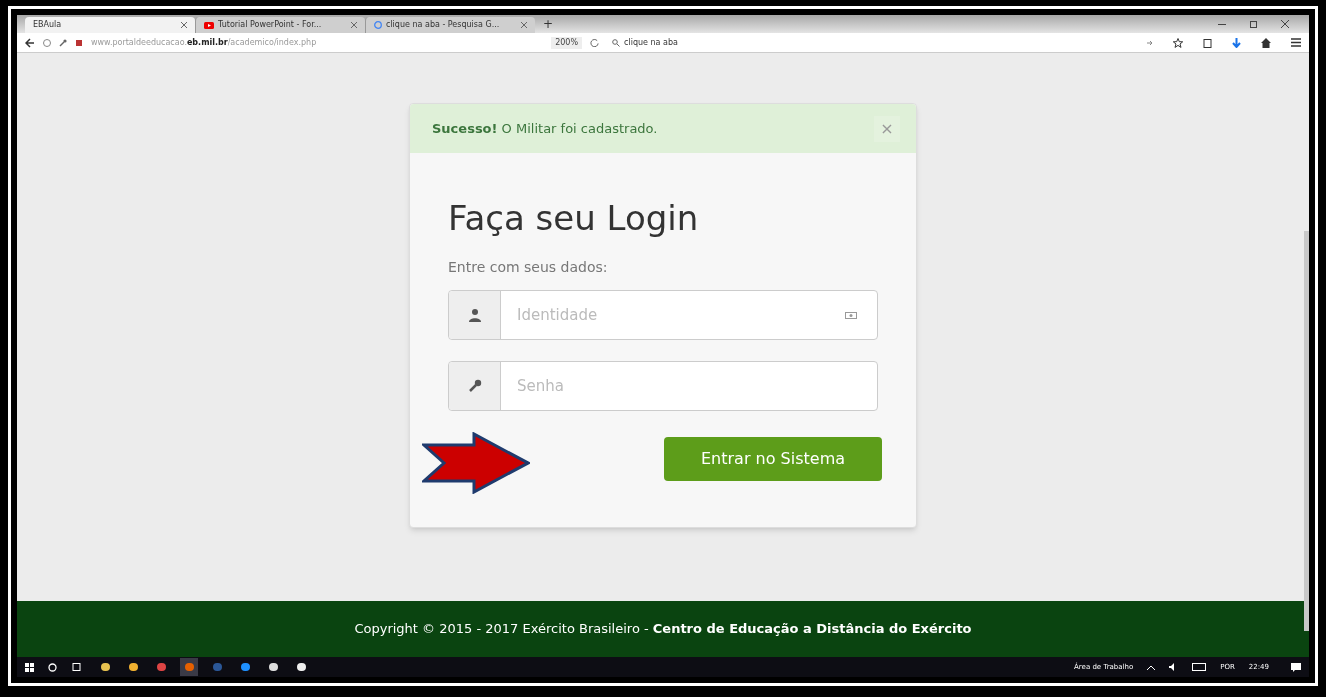 The width and height of the screenshot is (1326, 697). Describe the element at coordinates (204, 42) in the screenshot. I see `url-text: www.portaldeeducacao.eb.mil.br/academico/index.php` at that location.